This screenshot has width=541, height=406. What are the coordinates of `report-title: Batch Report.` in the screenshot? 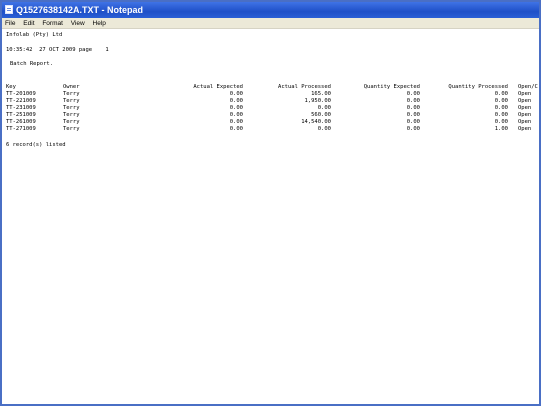 It's located at (32, 64).